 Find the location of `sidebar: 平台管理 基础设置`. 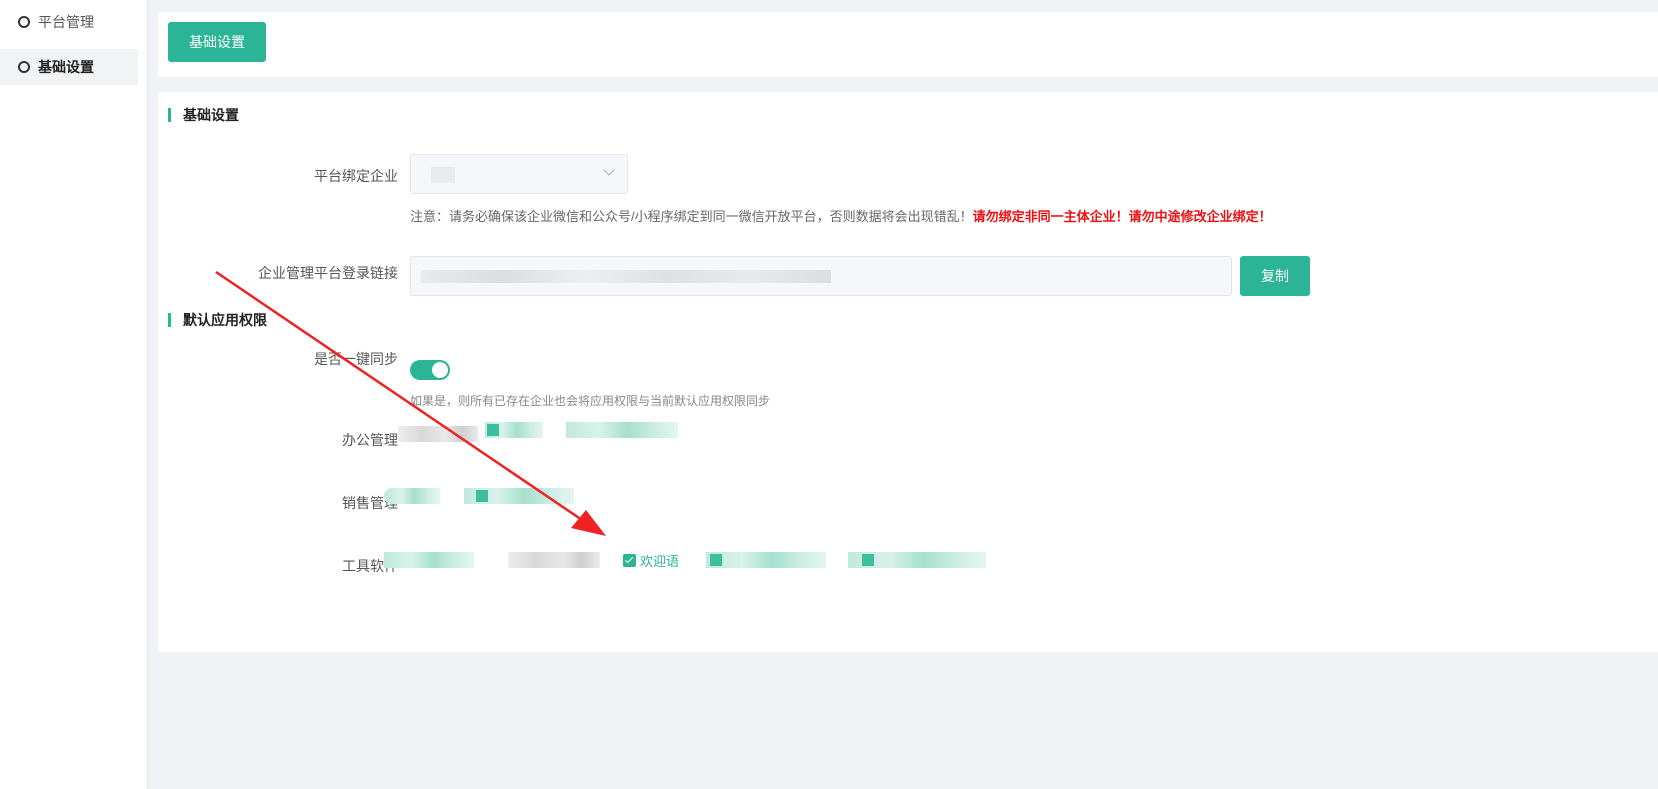

sidebar: 平台管理 基础设置 is located at coordinates (74, 394).